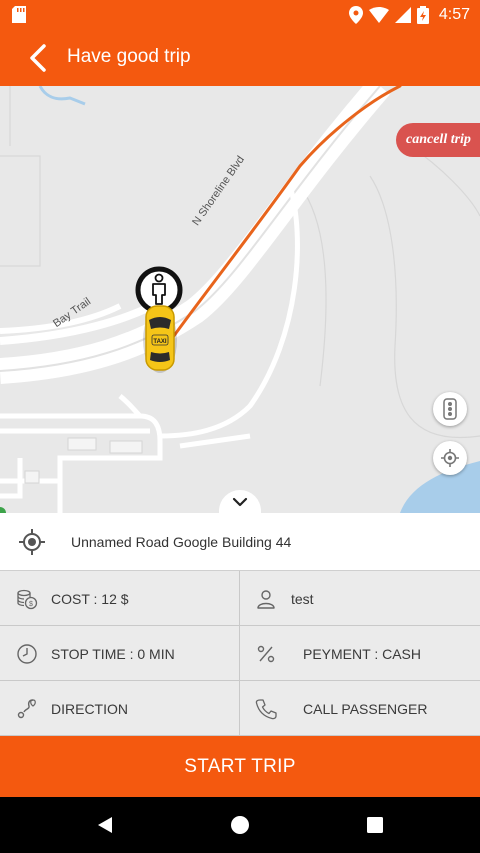 The width and height of the screenshot is (480, 853). Describe the element at coordinates (402, 15) in the screenshot. I see `cell-signal-icon` at that location.